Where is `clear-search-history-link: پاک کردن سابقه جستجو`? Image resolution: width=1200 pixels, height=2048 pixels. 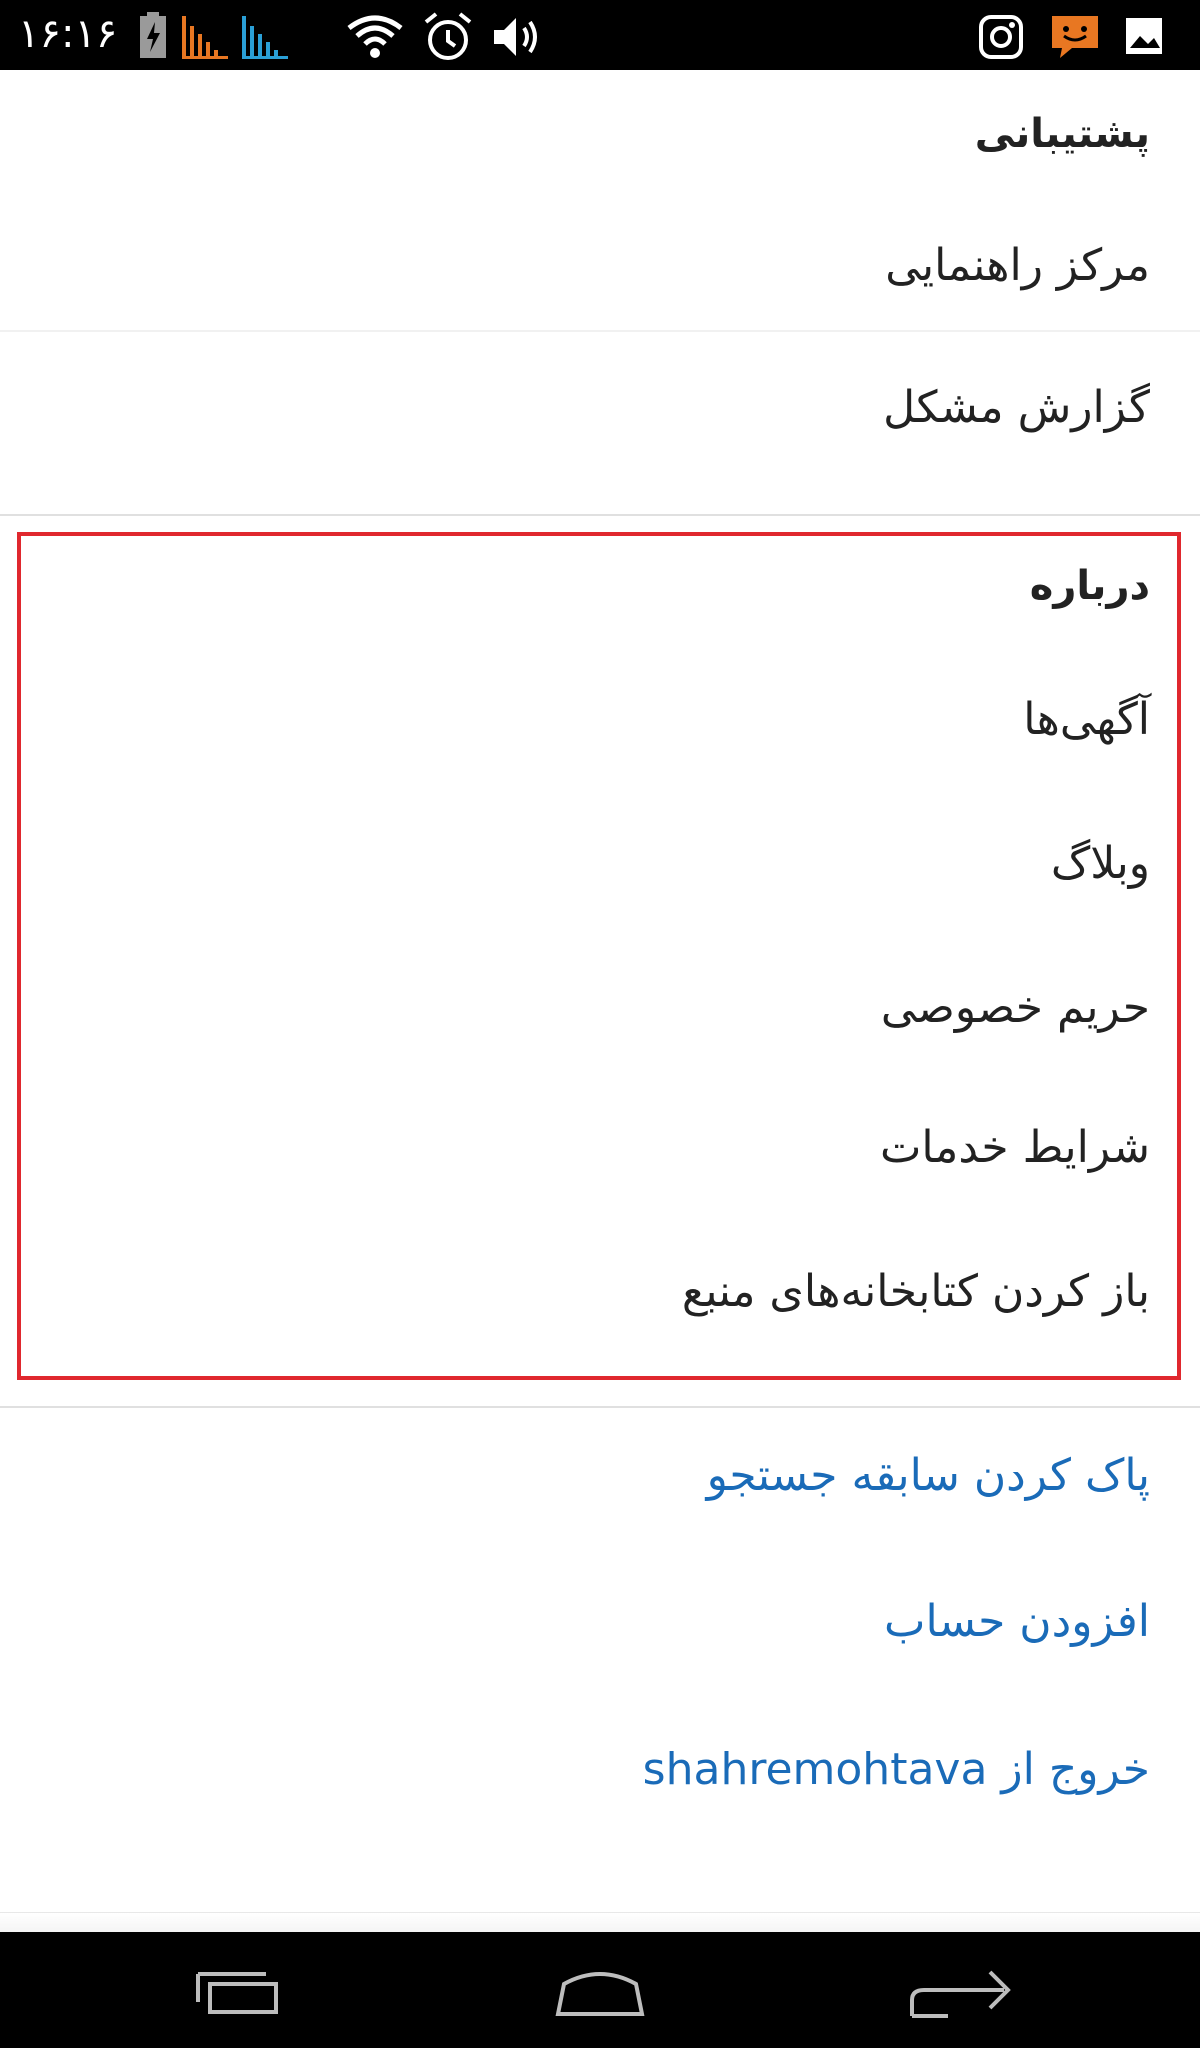 clear-search-history-link: پاک کردن سابقه جستجو is located at coordinates (590, 1476).